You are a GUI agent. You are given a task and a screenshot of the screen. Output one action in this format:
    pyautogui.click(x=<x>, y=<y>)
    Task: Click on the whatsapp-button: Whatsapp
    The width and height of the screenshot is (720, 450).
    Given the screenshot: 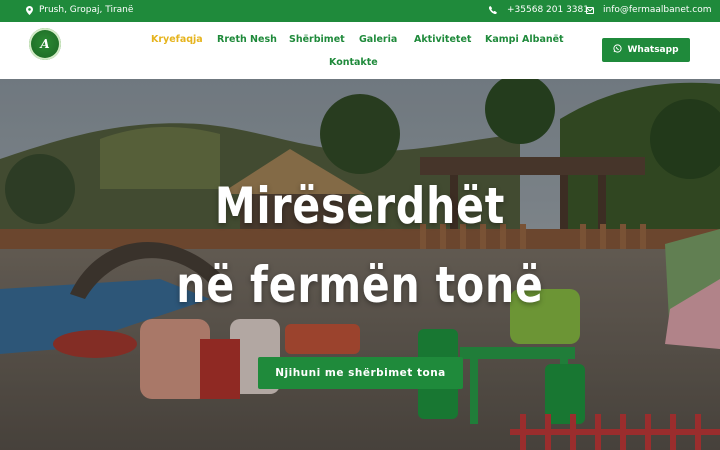 What is the action you would take?
    pyautogui.click(x=646, y=50)
    